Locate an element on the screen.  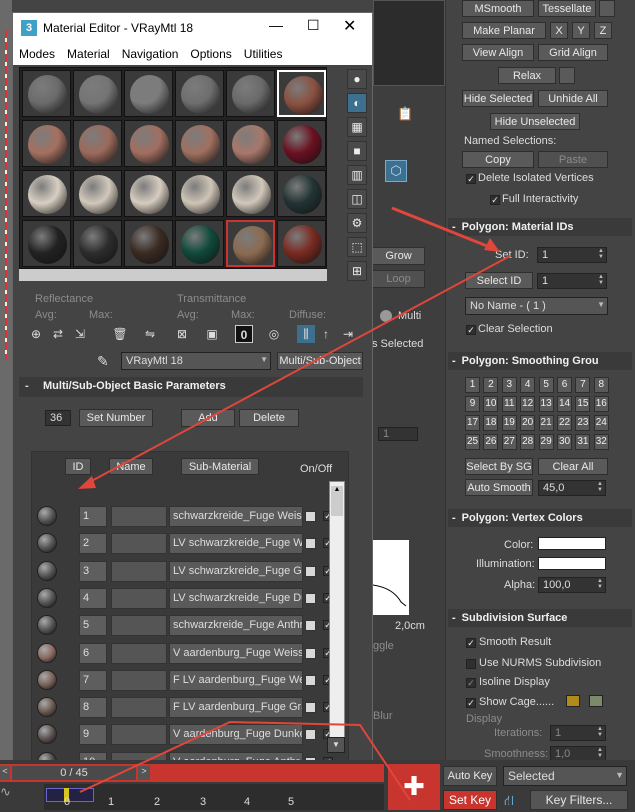
menu-material: Material is located at coordinates (88, 54).